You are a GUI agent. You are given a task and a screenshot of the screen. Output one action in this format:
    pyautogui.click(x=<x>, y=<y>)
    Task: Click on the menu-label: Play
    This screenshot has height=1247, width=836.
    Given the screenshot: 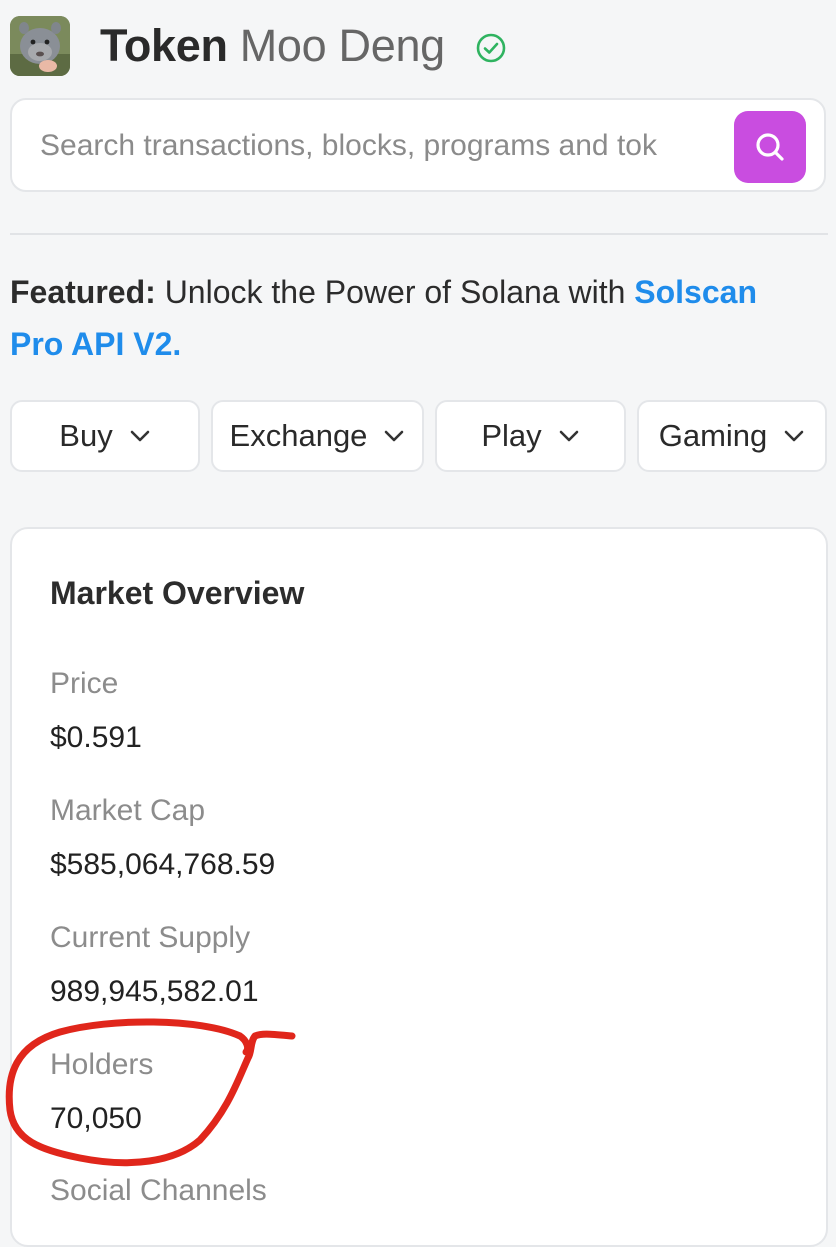 What is the action you would take?
    pyautogui.click(x=511, y=435)
    